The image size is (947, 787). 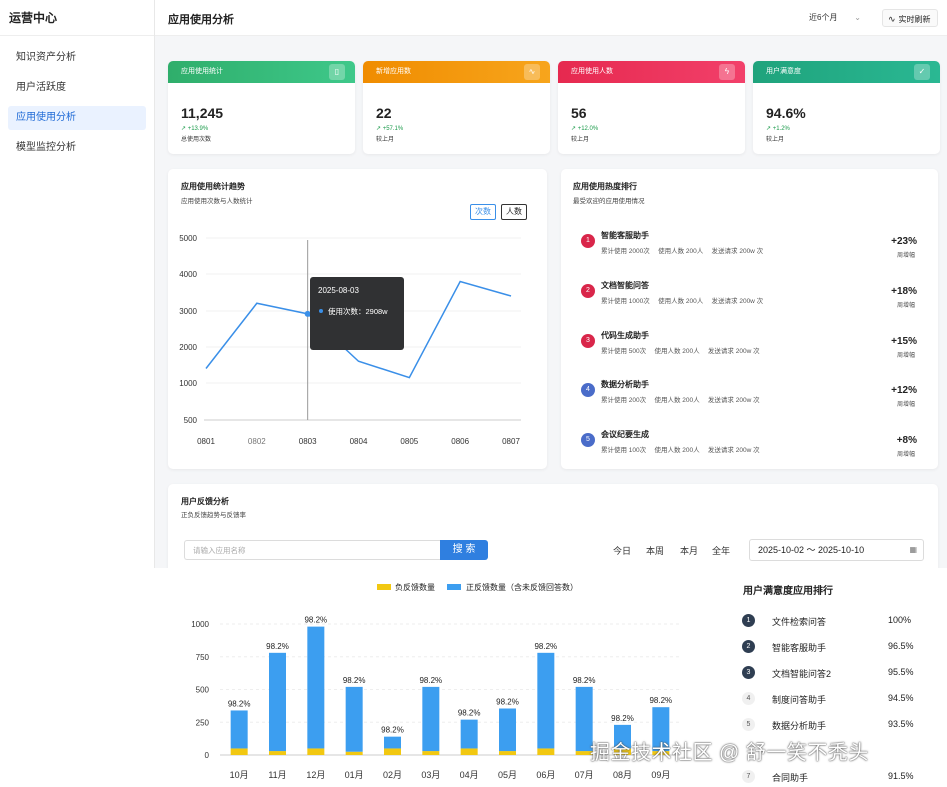 I want to click on satisfaction-rank-item: 4 制度问答助手 94.5%, so click(x=832, y=700).